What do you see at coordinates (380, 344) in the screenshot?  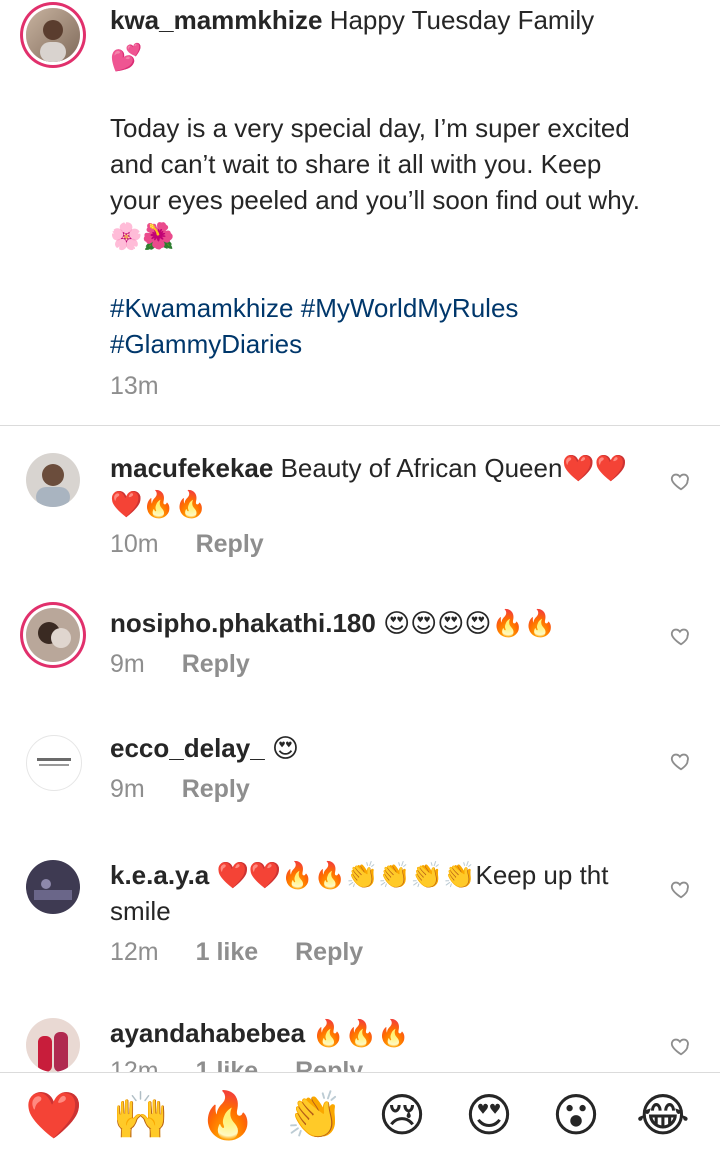 I see `hashtag-line-2: #GlammyDiaries` at bounding box center [380, 344].